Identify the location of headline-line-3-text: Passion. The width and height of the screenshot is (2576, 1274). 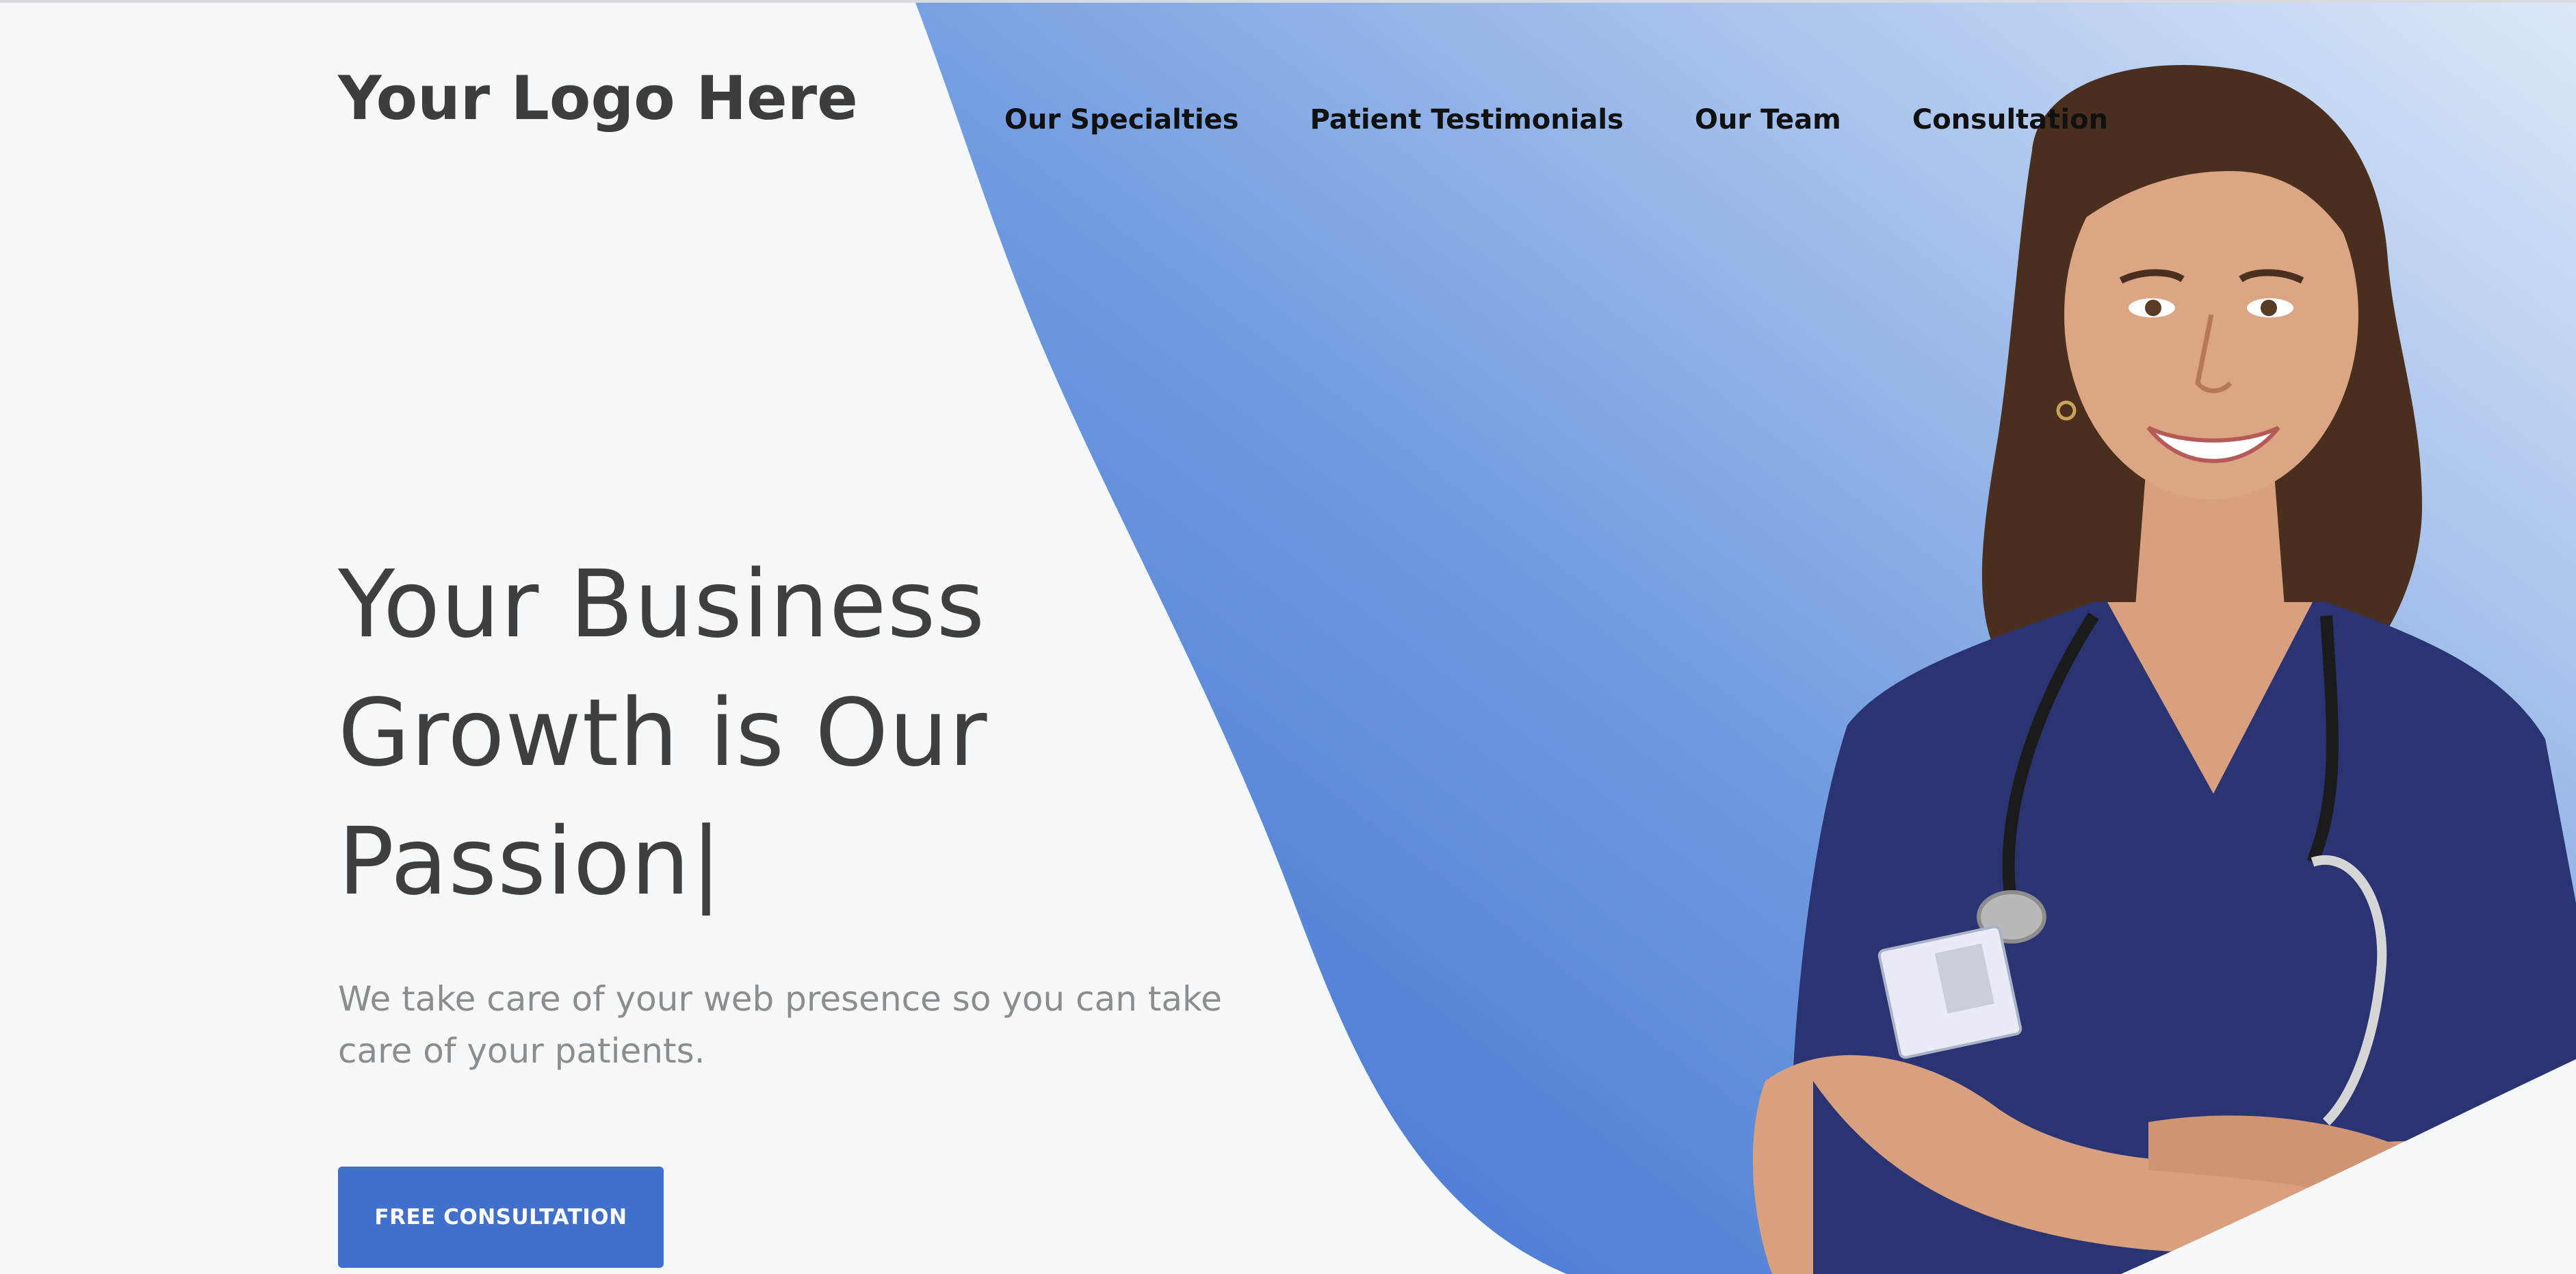
(514, 862).